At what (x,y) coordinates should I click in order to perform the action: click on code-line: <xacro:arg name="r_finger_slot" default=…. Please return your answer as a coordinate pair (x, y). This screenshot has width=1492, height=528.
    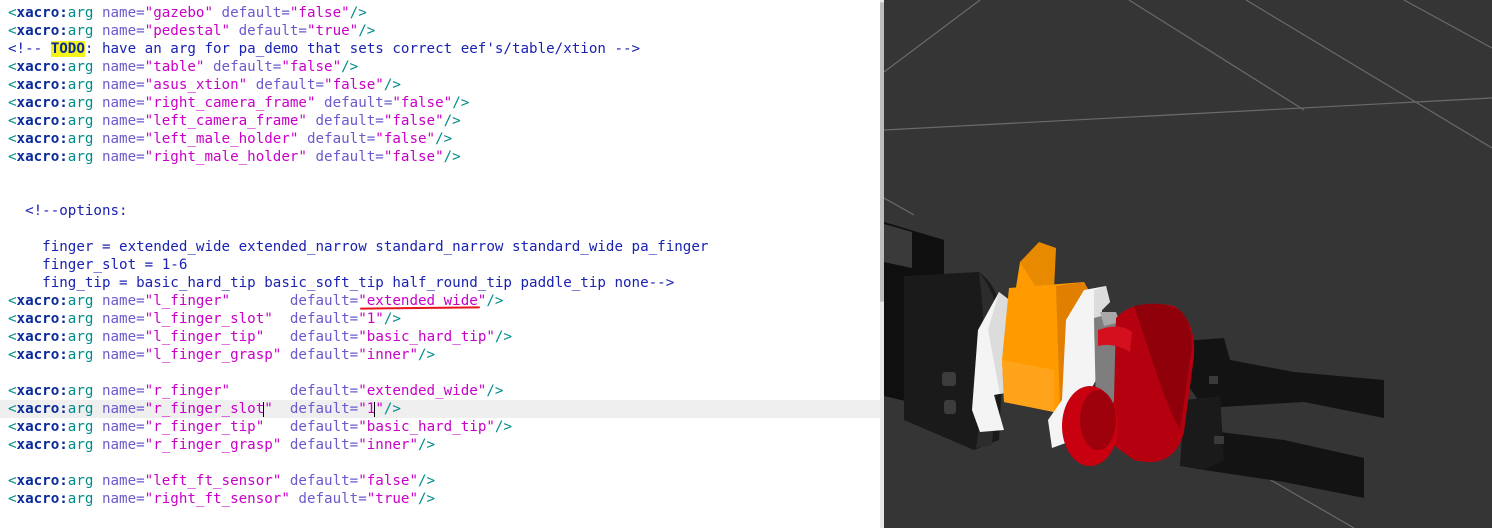
    Looking at the image, I should click on (440, 409).